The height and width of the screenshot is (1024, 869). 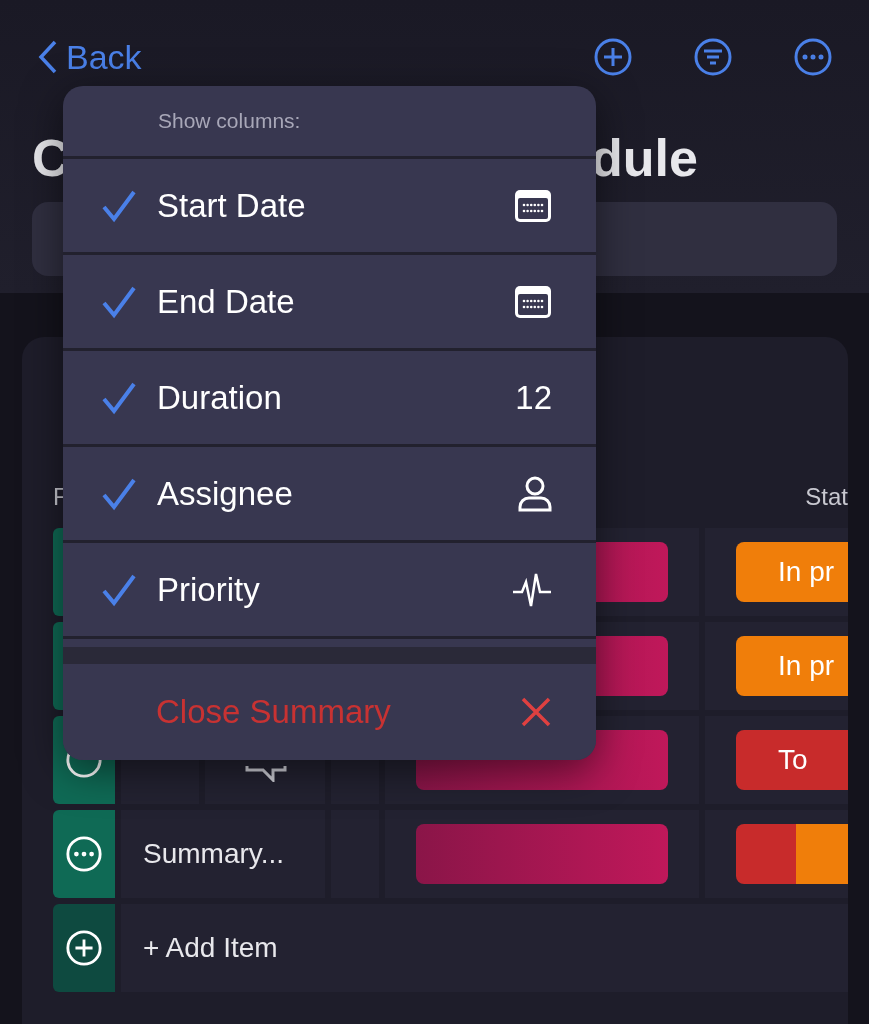 What do you see at coordinates (87, 57) in the screenshot?
I see `back-button: Back` at bounding box center [87, 57].